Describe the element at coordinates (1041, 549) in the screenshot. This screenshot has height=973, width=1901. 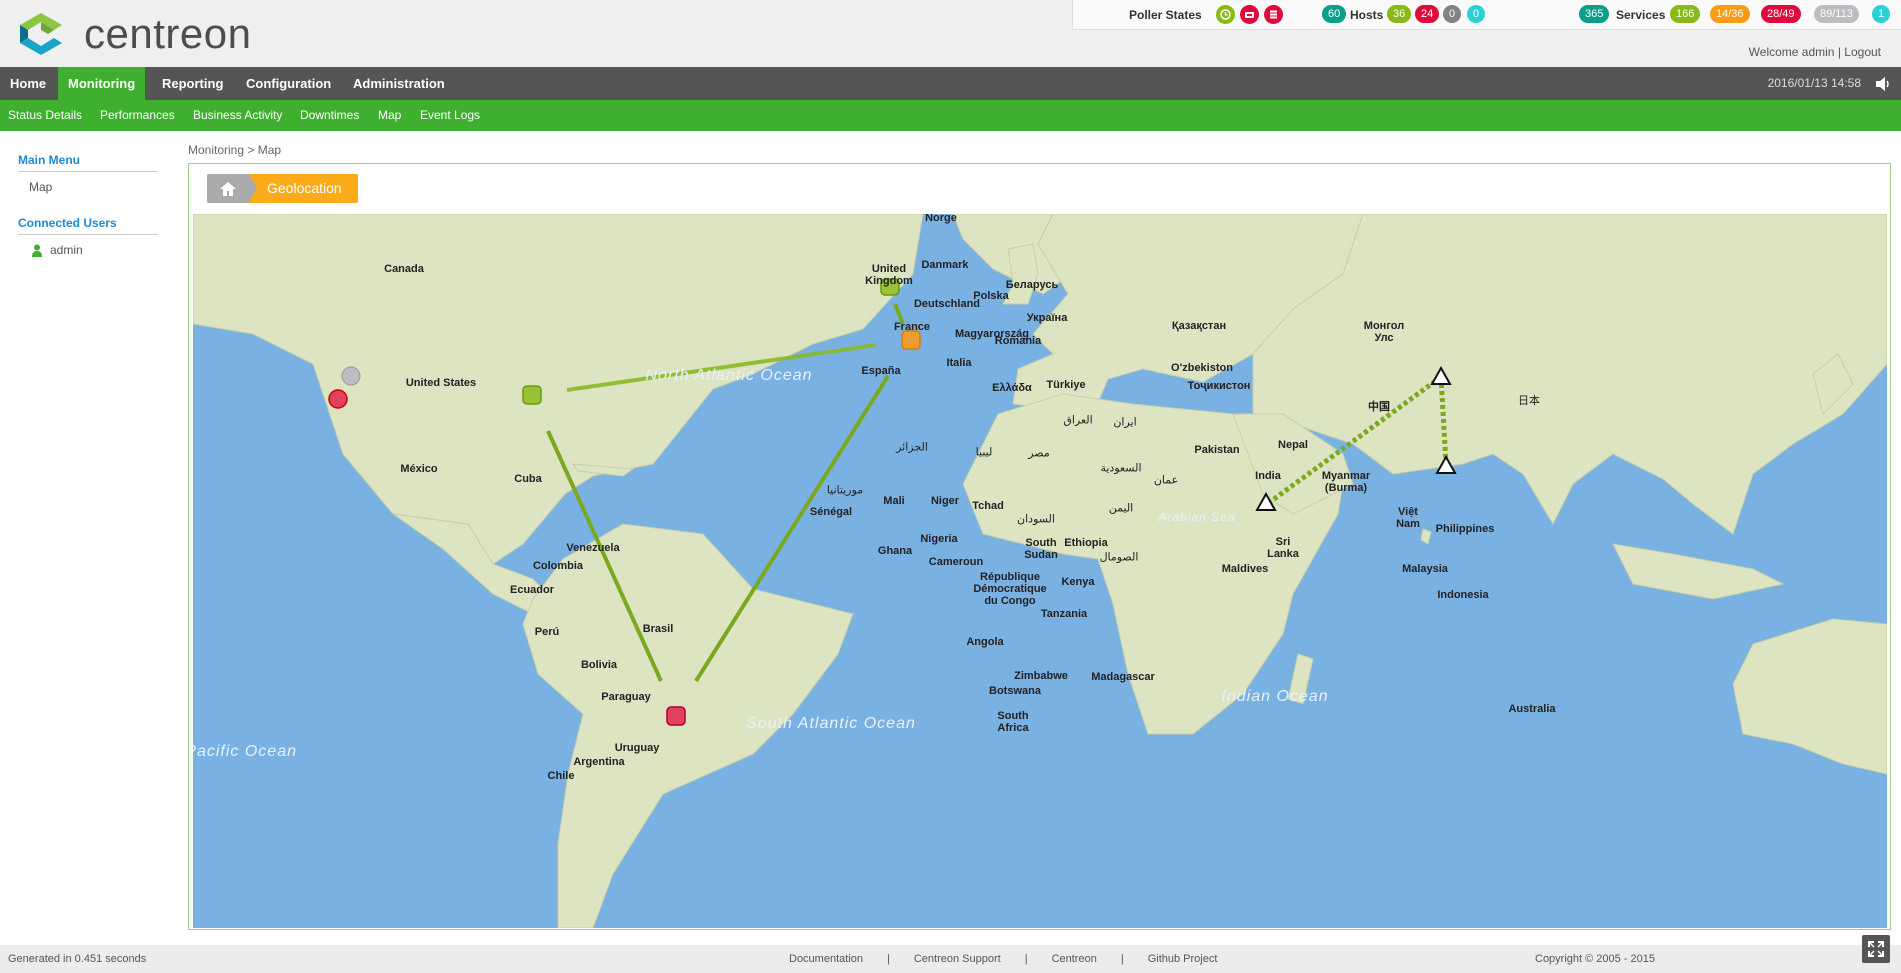
I see `map-label-south-sudan: South Sudan` at that location.